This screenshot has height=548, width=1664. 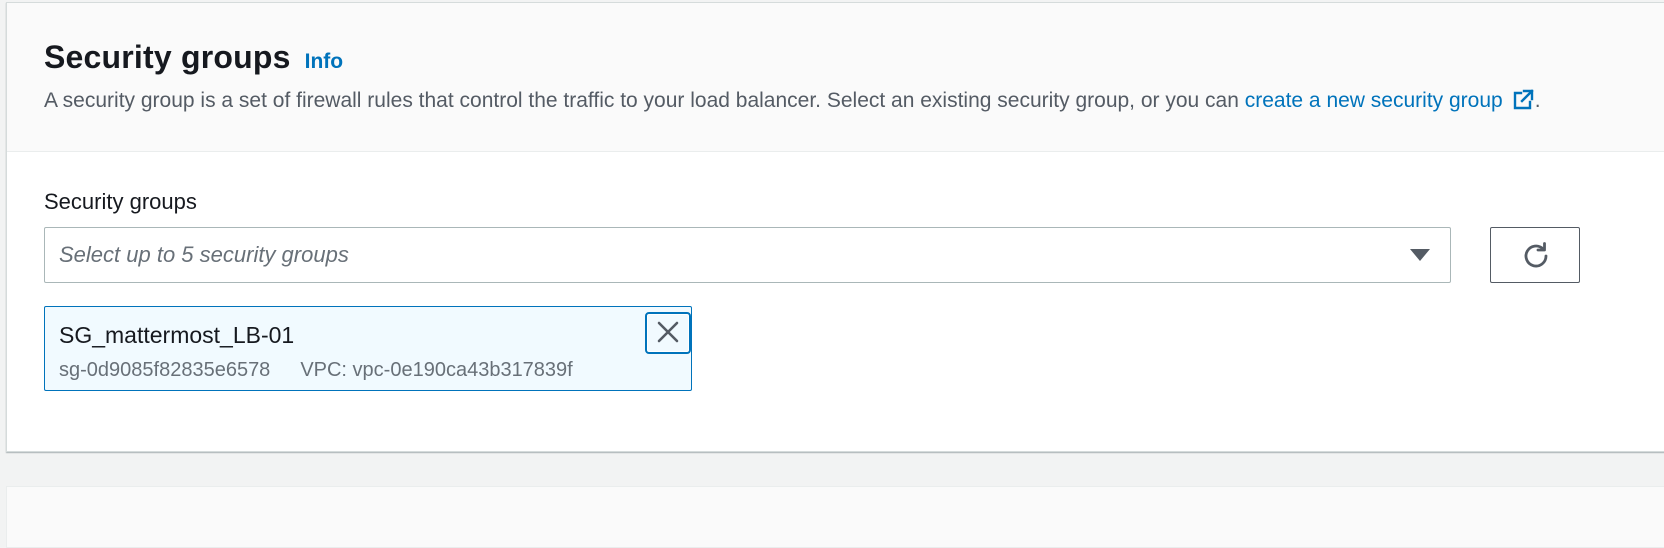 What do you see at coordinates (747, 255) in the screenshot?
I see `security-groups-select: Select up to 5 security groups` at bounding box center [747, 255].